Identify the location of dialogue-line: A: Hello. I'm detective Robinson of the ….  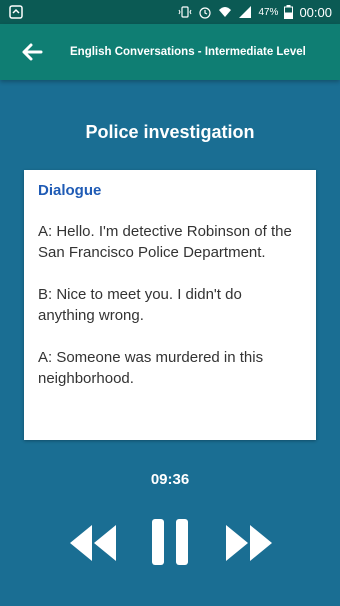
(165, 242).